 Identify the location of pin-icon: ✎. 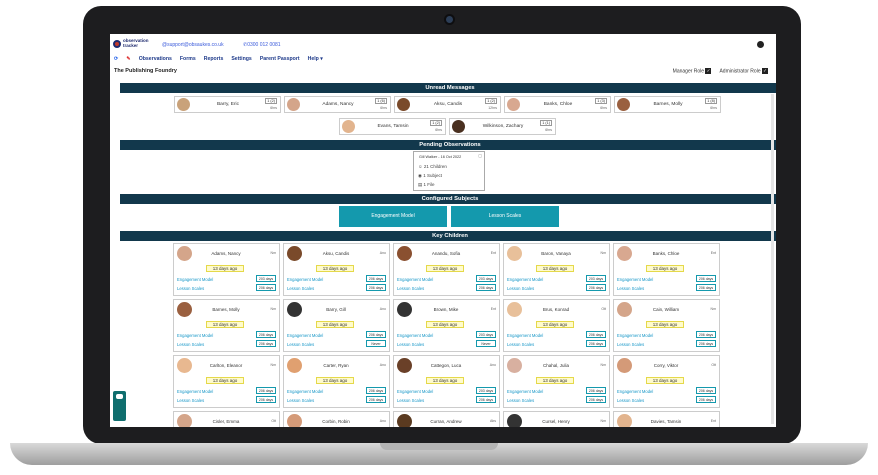
(128, 59).